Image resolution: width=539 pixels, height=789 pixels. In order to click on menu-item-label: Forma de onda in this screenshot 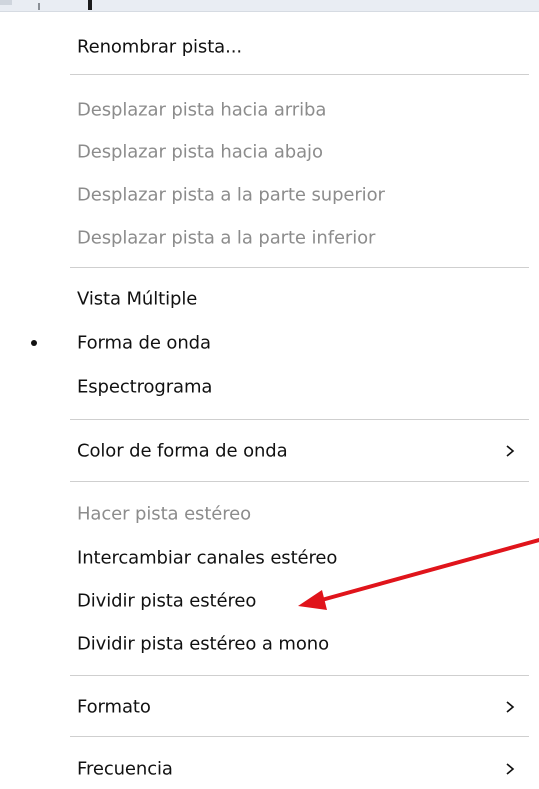, I will do `click(144, 343)`.